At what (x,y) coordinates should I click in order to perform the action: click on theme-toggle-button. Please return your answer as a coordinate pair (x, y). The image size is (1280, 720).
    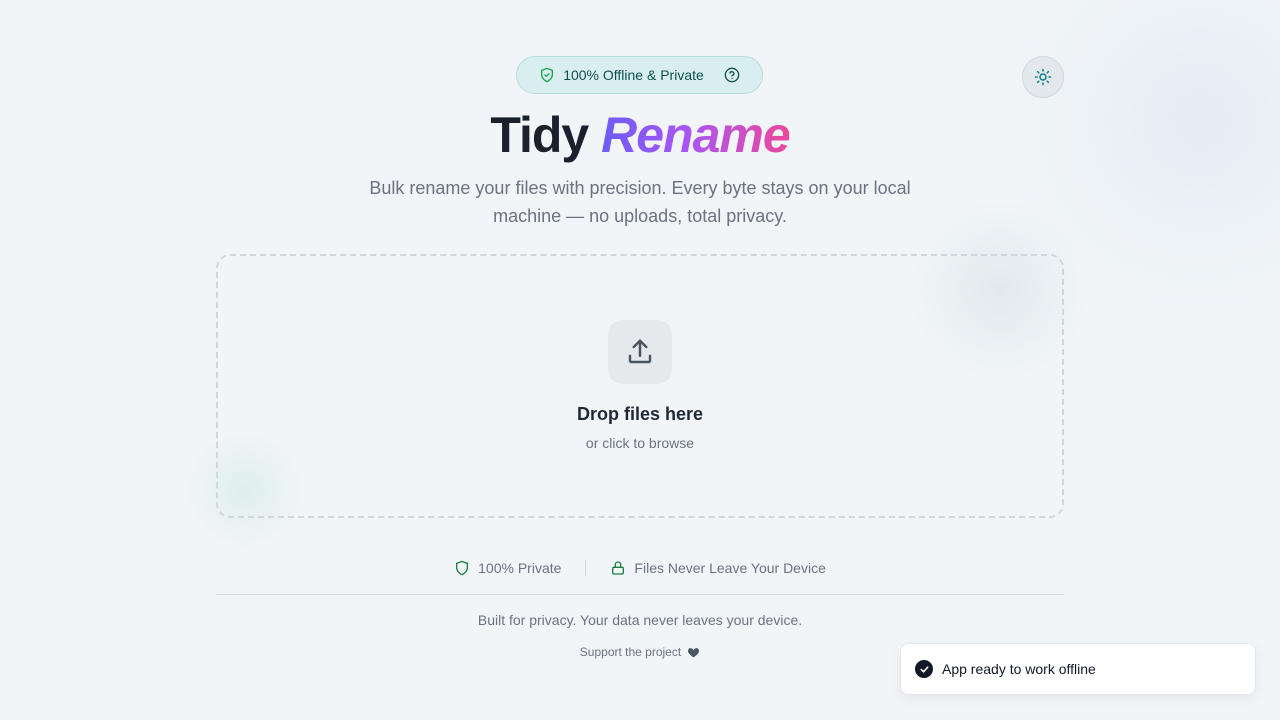
    Looking at the image, I should click on (1043, 77).